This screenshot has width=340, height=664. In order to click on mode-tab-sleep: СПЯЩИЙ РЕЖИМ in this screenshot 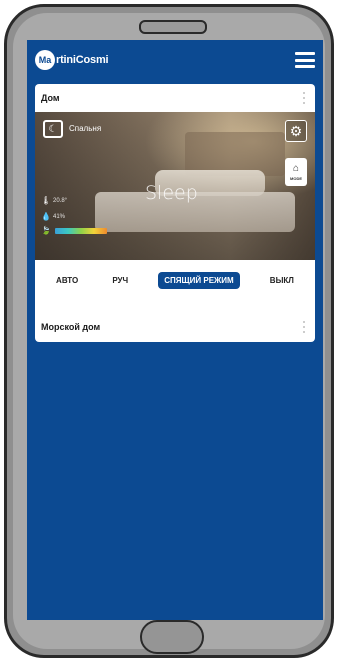, I will do `click(199, 280)`.